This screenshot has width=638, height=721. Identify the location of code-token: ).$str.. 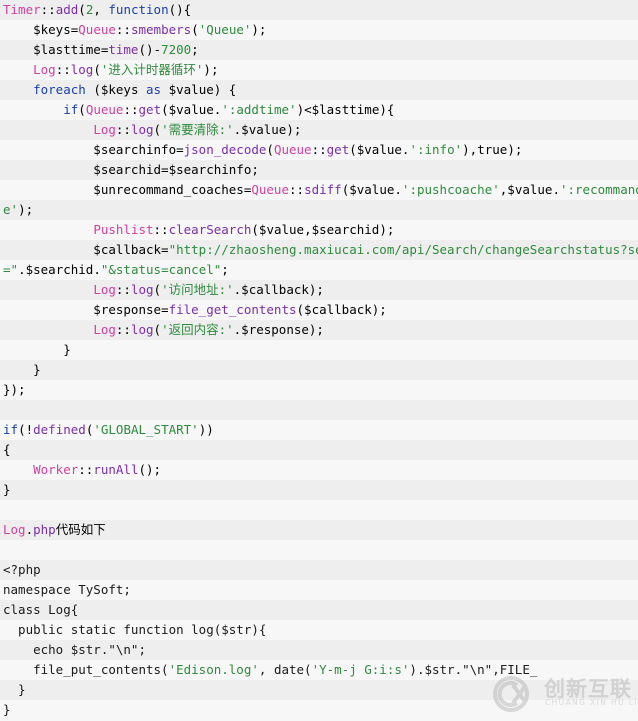
(436, 669).